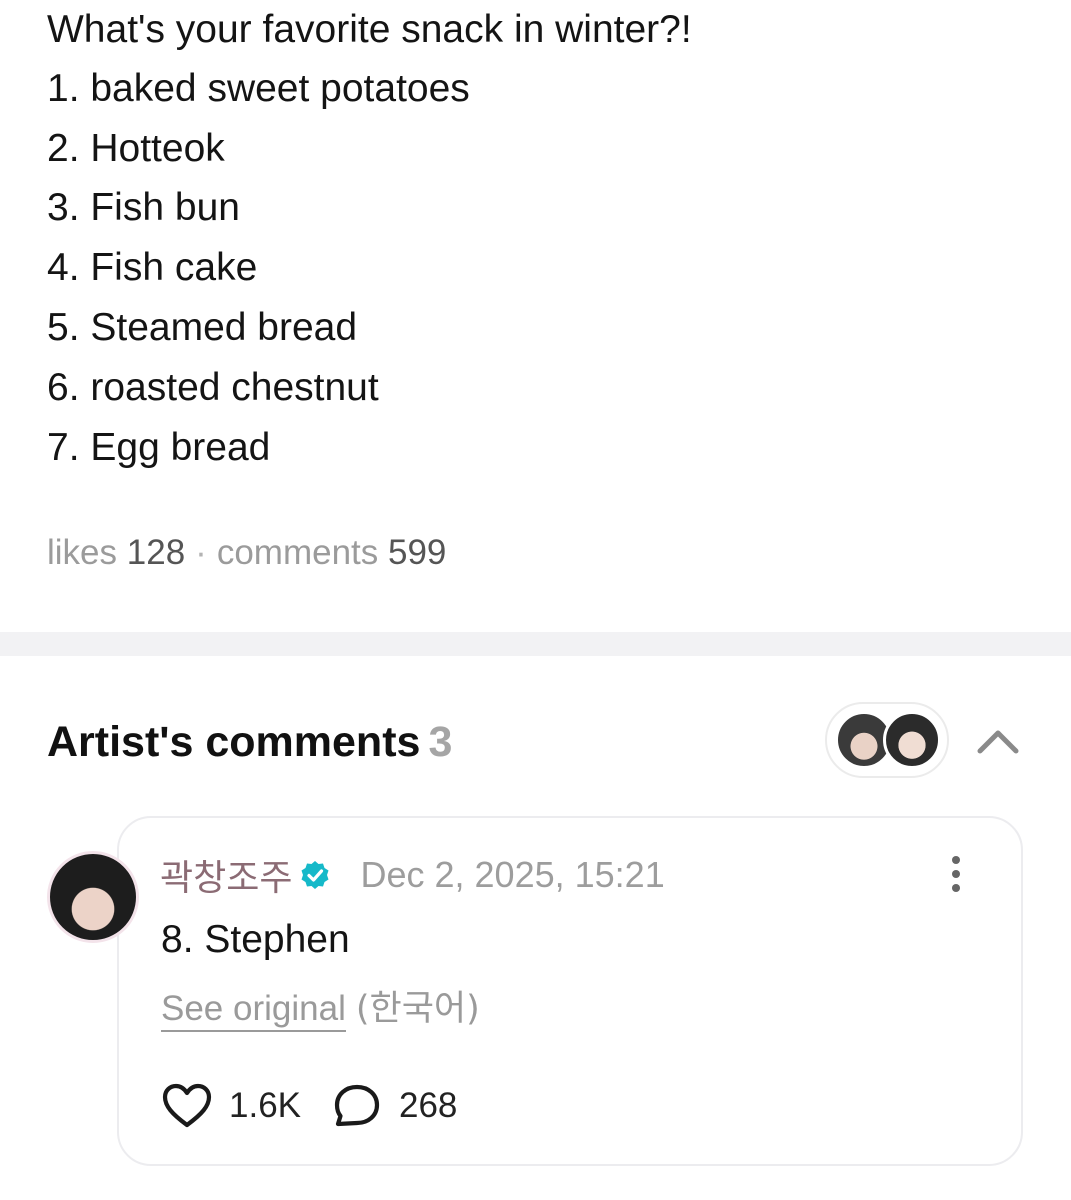 This screenshot has width=1071, height=1200. I want to click on reply-count: 268, so click(428, 1105).